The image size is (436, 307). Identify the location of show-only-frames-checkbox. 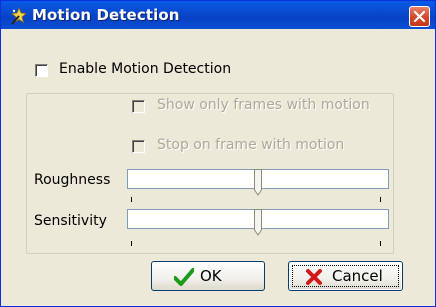
(138, 106).